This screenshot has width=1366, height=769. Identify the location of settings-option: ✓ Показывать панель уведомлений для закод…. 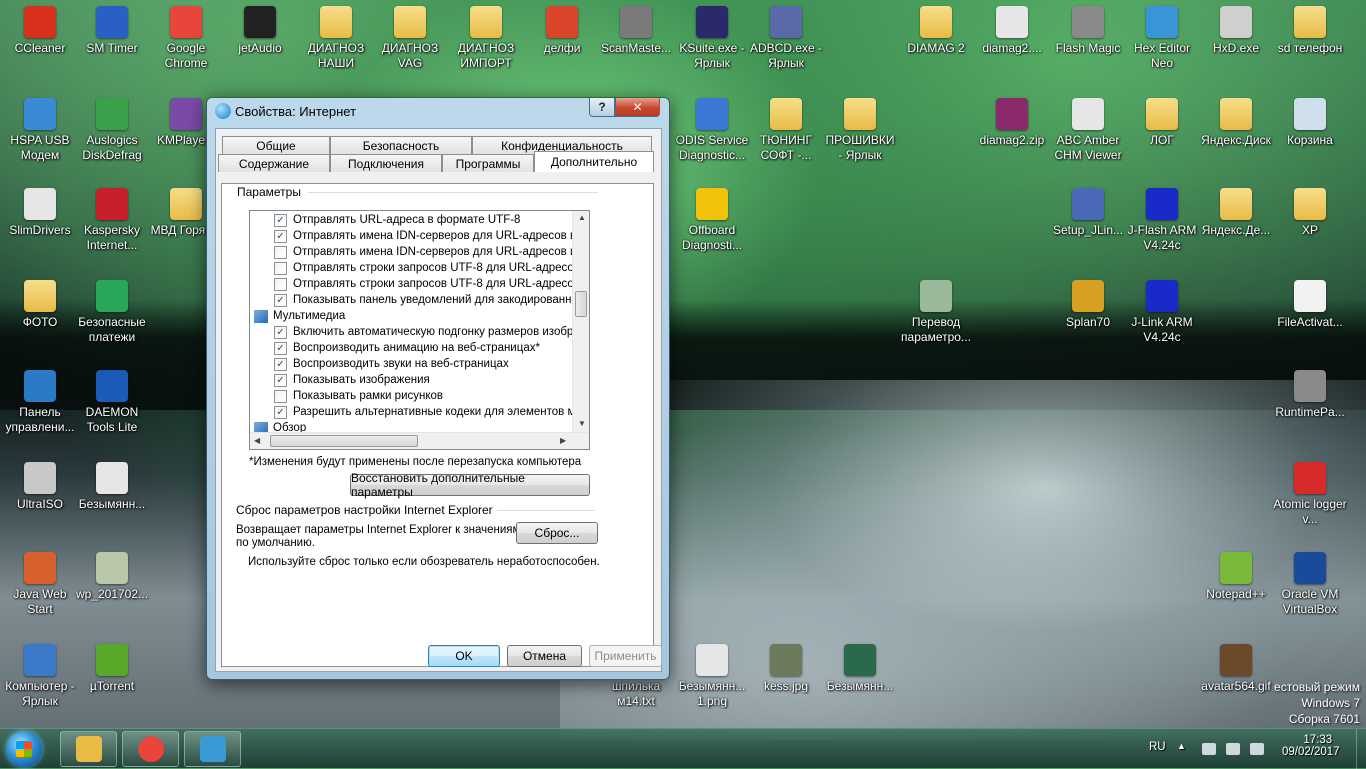
(428, 300).